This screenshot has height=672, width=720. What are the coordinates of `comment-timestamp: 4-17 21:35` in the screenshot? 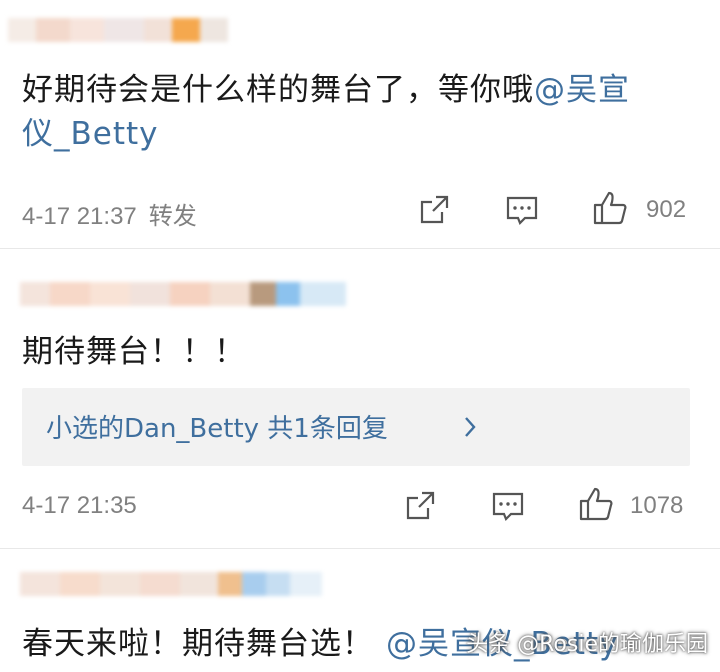 It's located at (79, 505).